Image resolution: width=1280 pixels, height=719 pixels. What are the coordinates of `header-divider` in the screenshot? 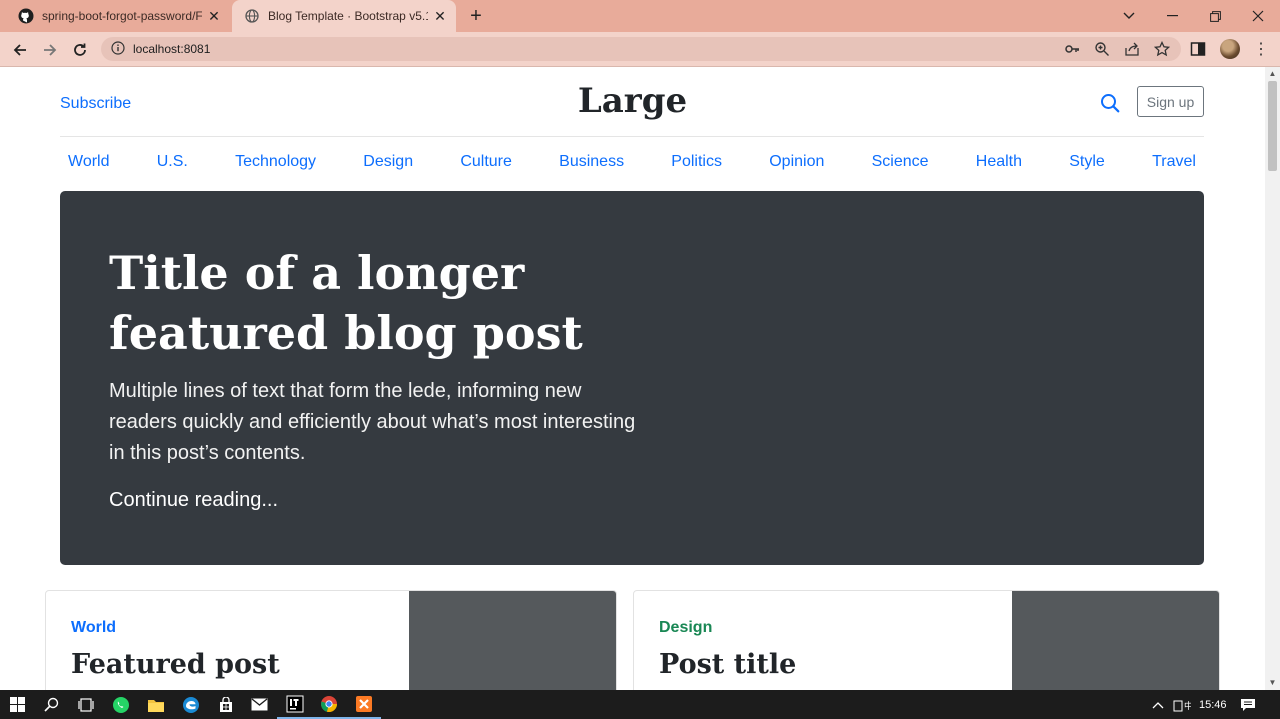 It's located at (632, 136).